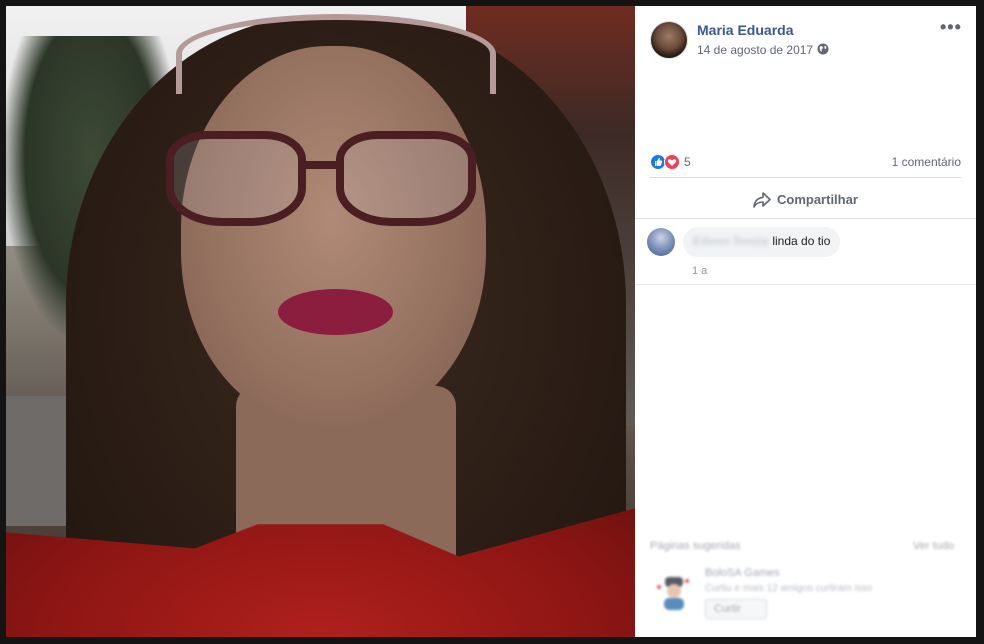 This screenshot has height=644, width=984. What do you see at coordinates (236, 178) in the screenshot?
I see `glasses-lens-left` at bounding box center [236, 178].